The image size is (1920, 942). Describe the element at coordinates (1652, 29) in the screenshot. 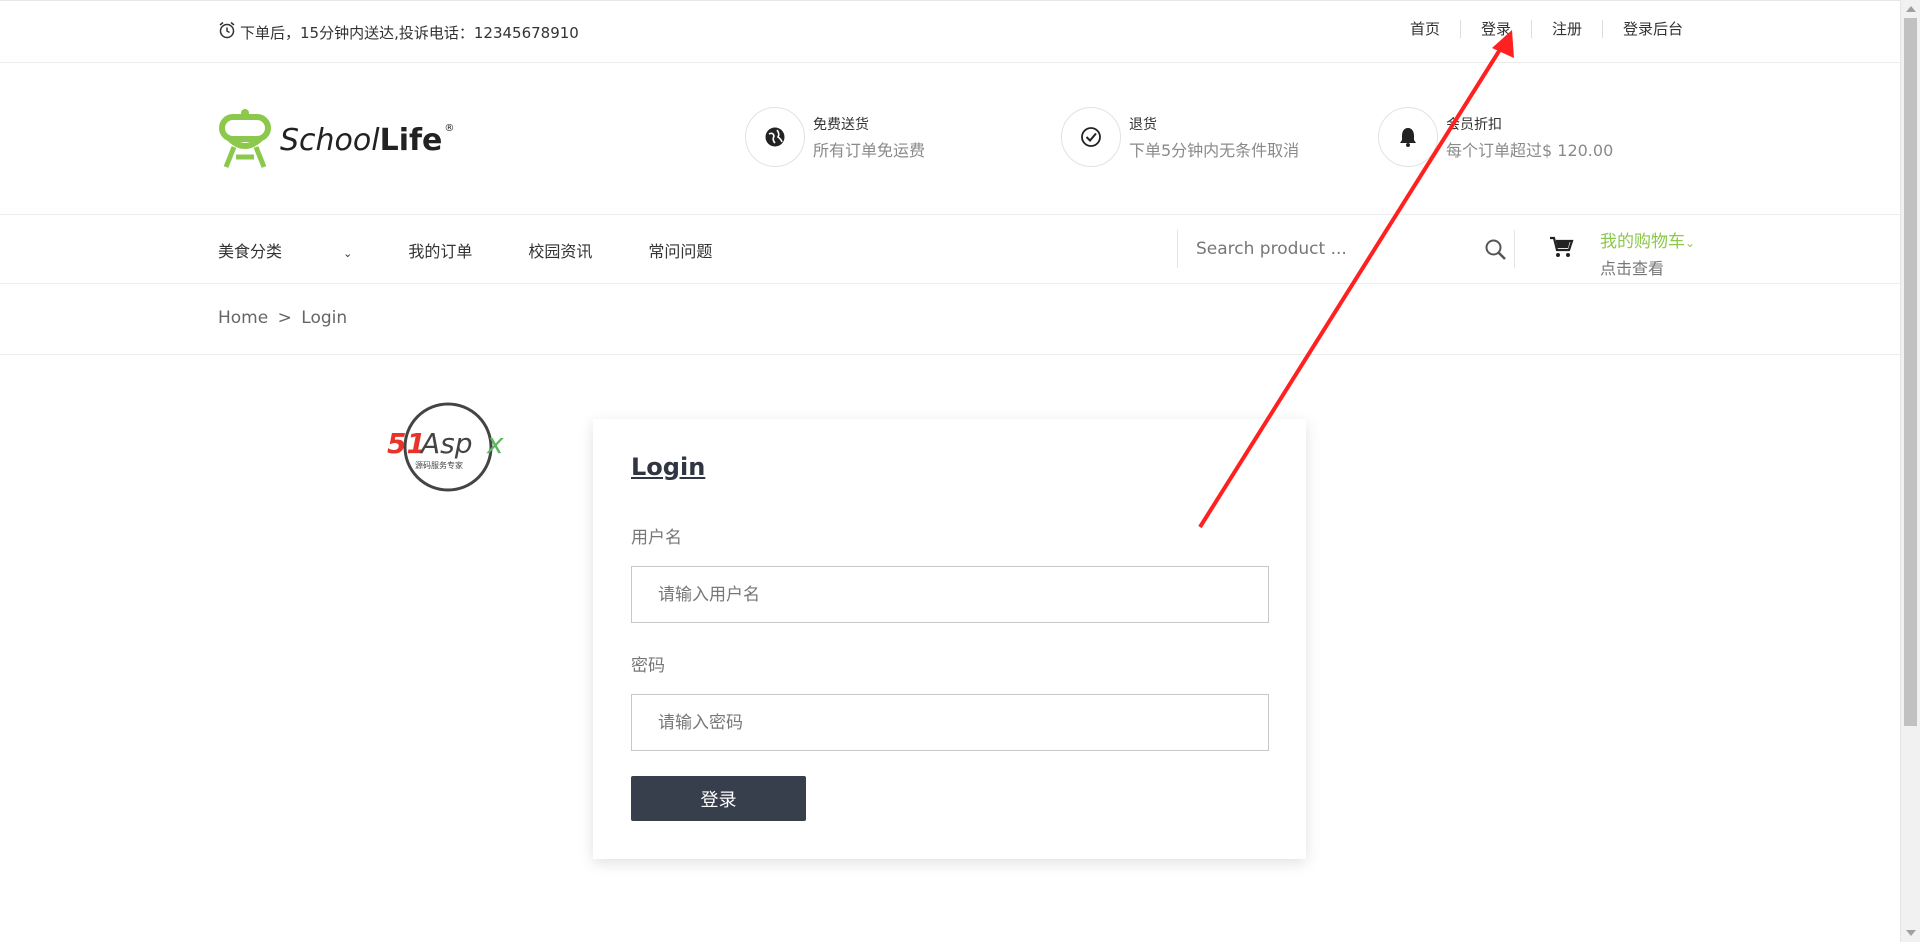

I see `top-link-admin-login: 登录后台` at that location.